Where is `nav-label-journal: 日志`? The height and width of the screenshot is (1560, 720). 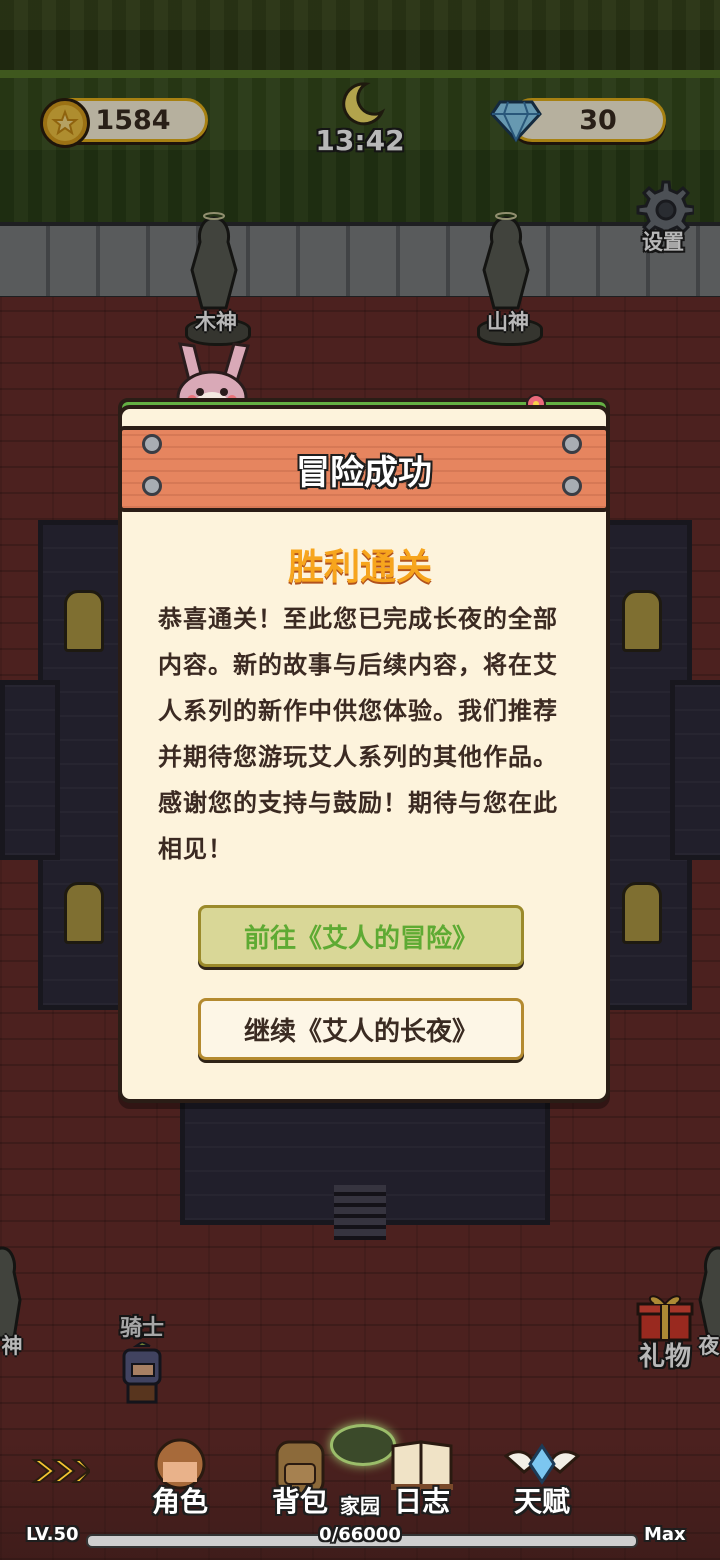
nav-label-journal: 日志 is located at coordinates (421, 1501).